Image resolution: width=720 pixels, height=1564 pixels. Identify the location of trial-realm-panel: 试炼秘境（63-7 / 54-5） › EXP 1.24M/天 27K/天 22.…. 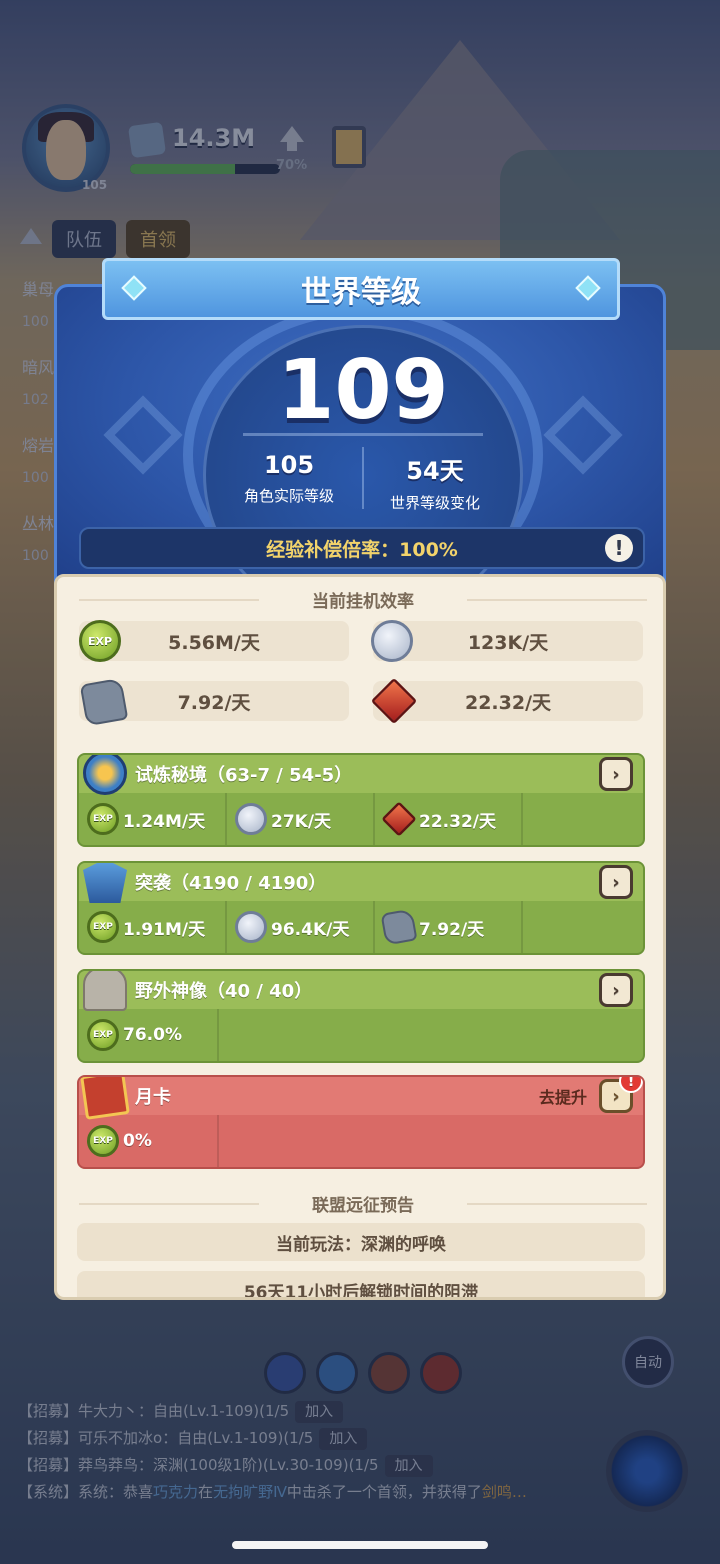
(361, 800).